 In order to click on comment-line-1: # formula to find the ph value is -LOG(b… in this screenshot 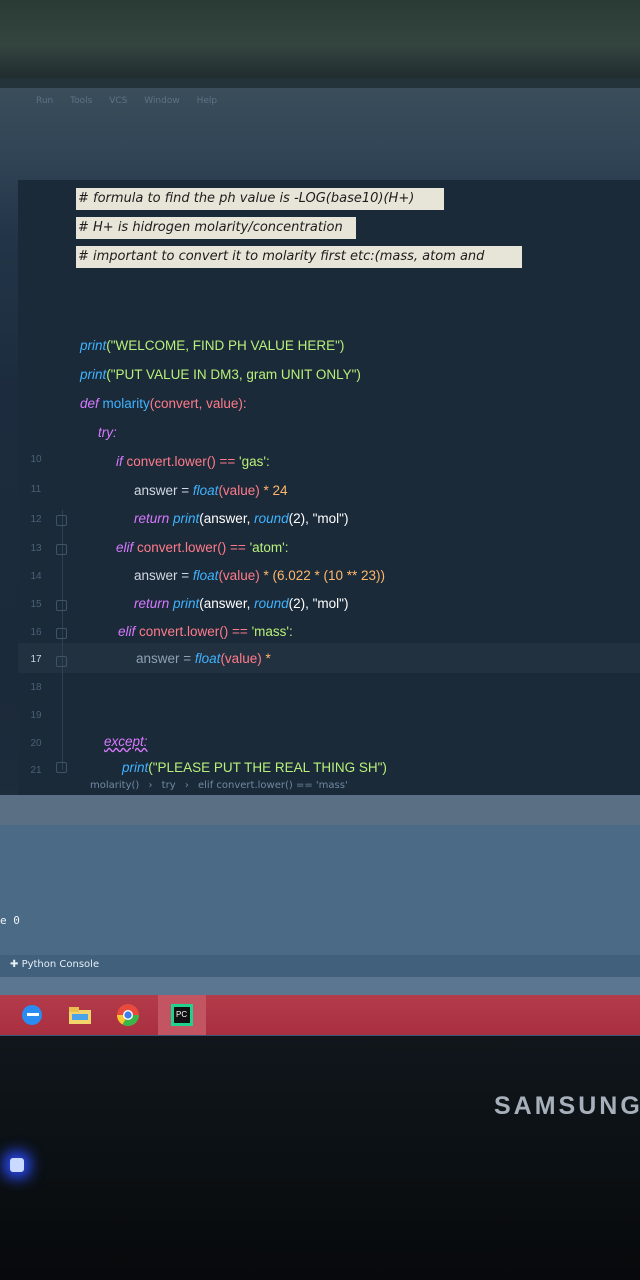, I will do `click(260, 199)`.